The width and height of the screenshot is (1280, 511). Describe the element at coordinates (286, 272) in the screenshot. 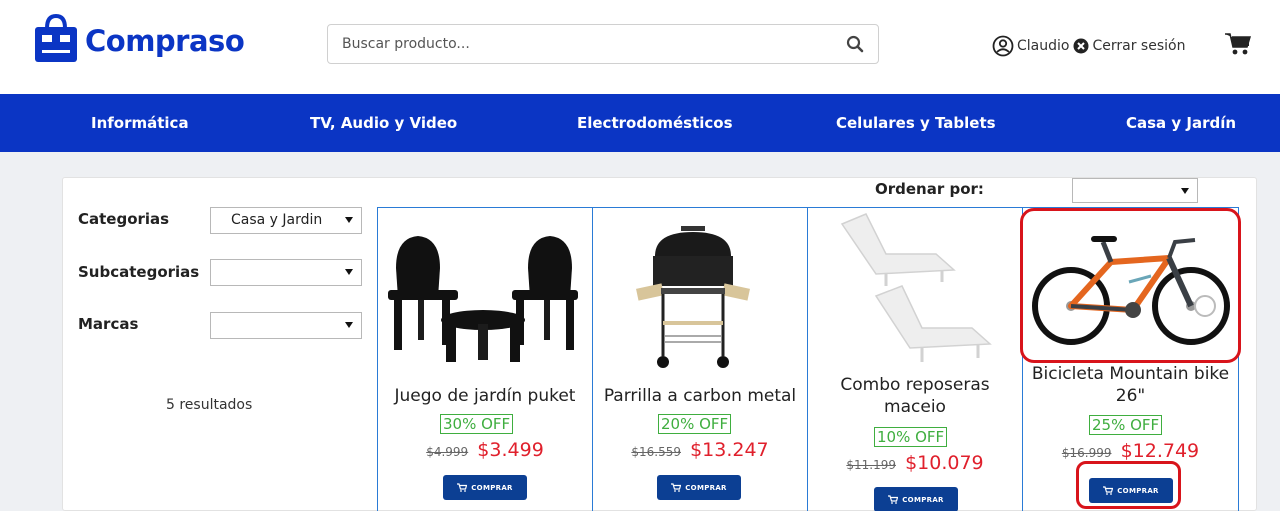

I see `subcategories-select` at that location.